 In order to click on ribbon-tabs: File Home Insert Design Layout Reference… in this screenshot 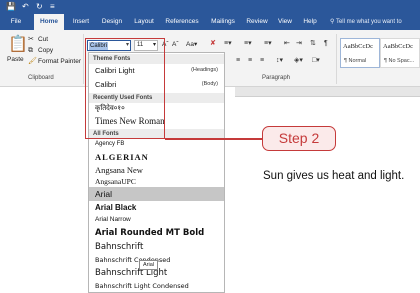, I will do `click(210, 22)`.